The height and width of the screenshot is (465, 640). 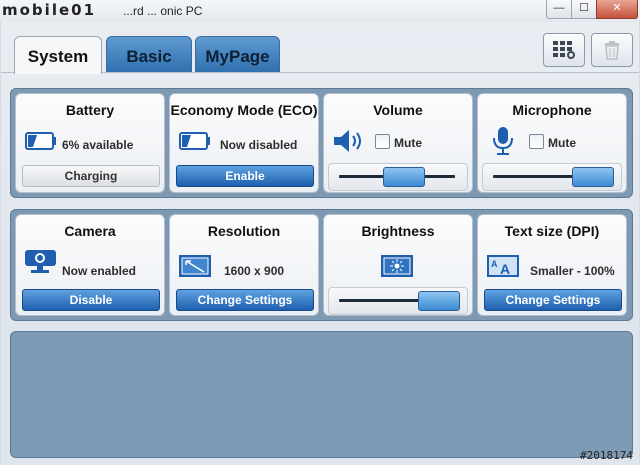 I want to click on battery-title: Battery, so click(x=90, y=110).